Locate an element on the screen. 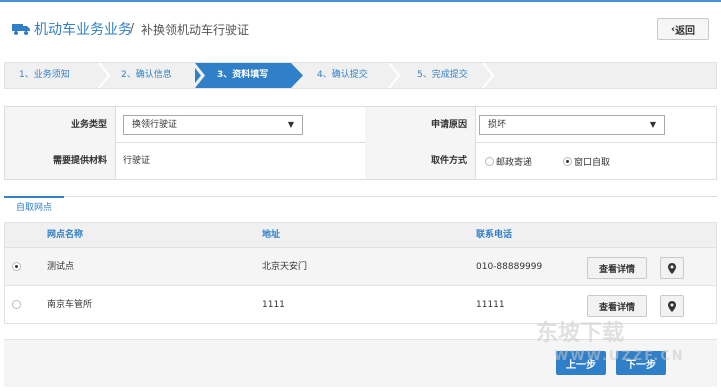  business-type-label: 业务类型 is located at coordinates (60, 125).